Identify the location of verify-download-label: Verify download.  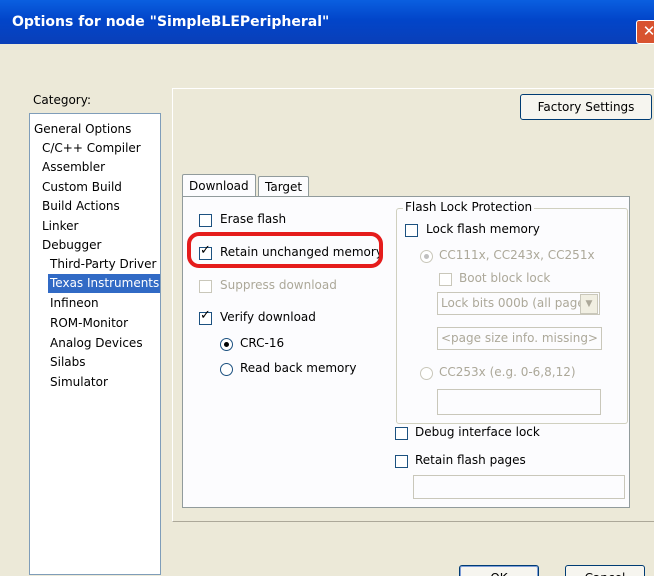
(268, 317).